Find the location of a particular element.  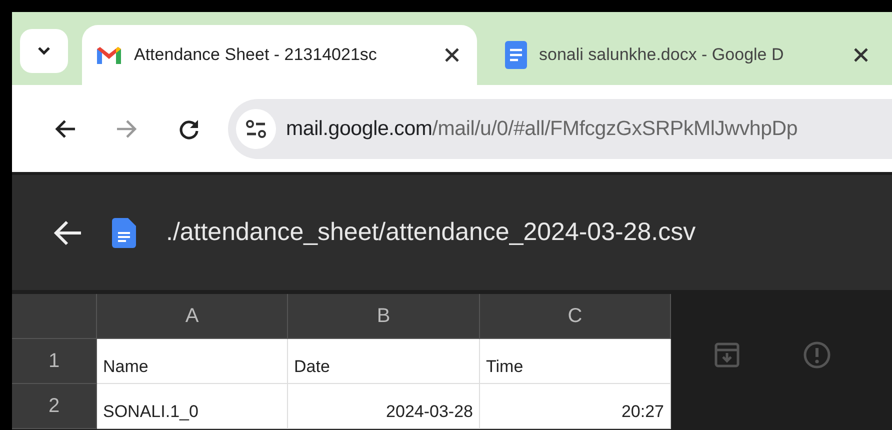

reload-icon is located at coordinates (189, 129).